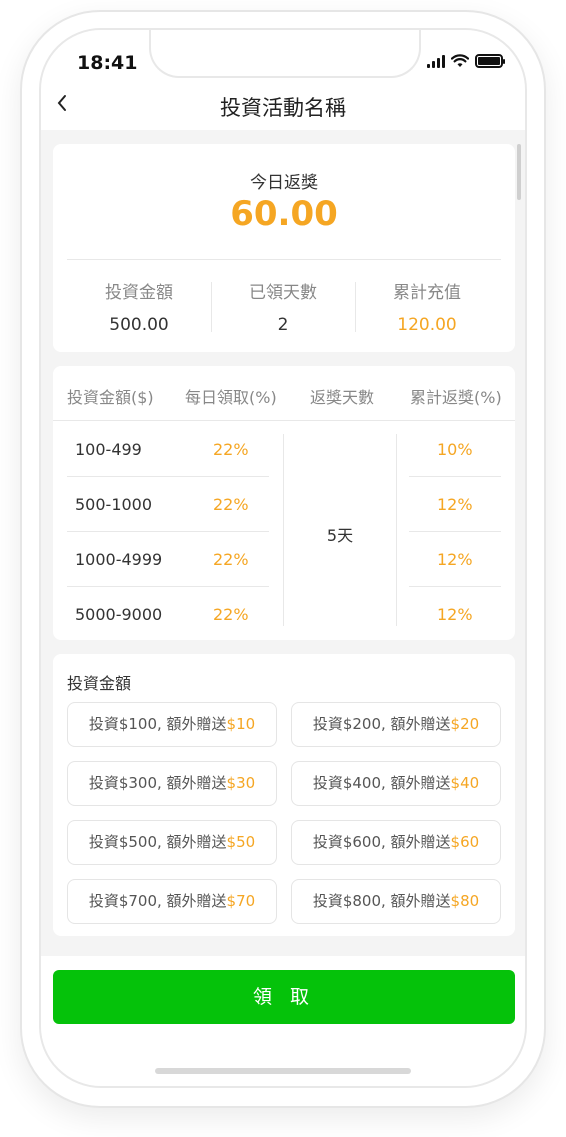 This screenshot has height=1137, width=566. I want to click on bottom-bar: 領 取, so click(283, 1021).